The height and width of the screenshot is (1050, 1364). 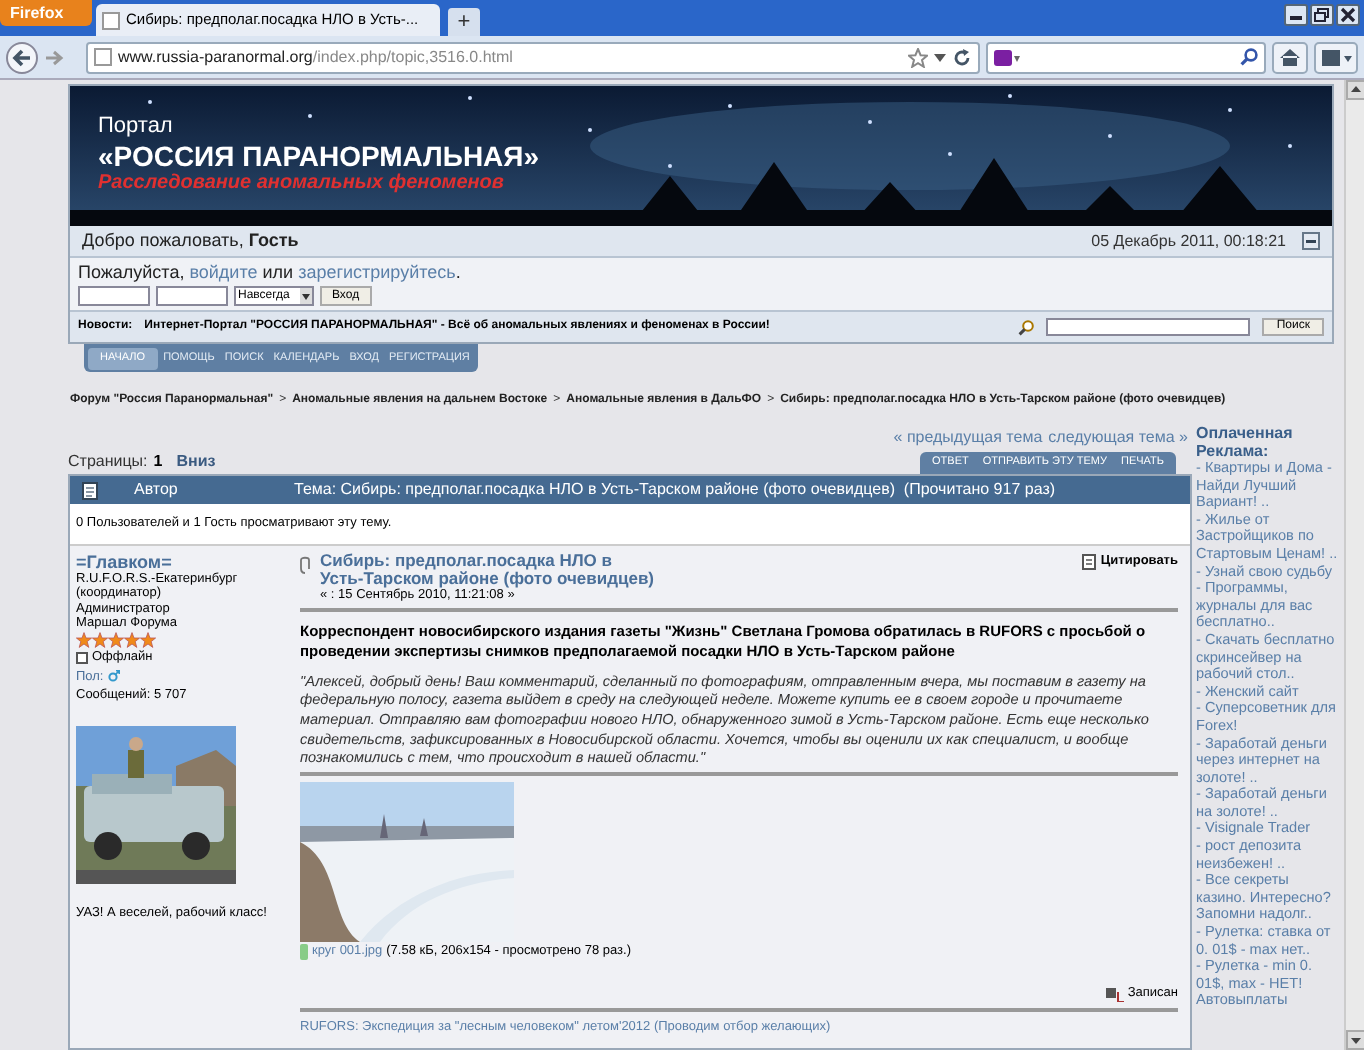 I want to click on restore-icon, so click(x=1322, y=15).